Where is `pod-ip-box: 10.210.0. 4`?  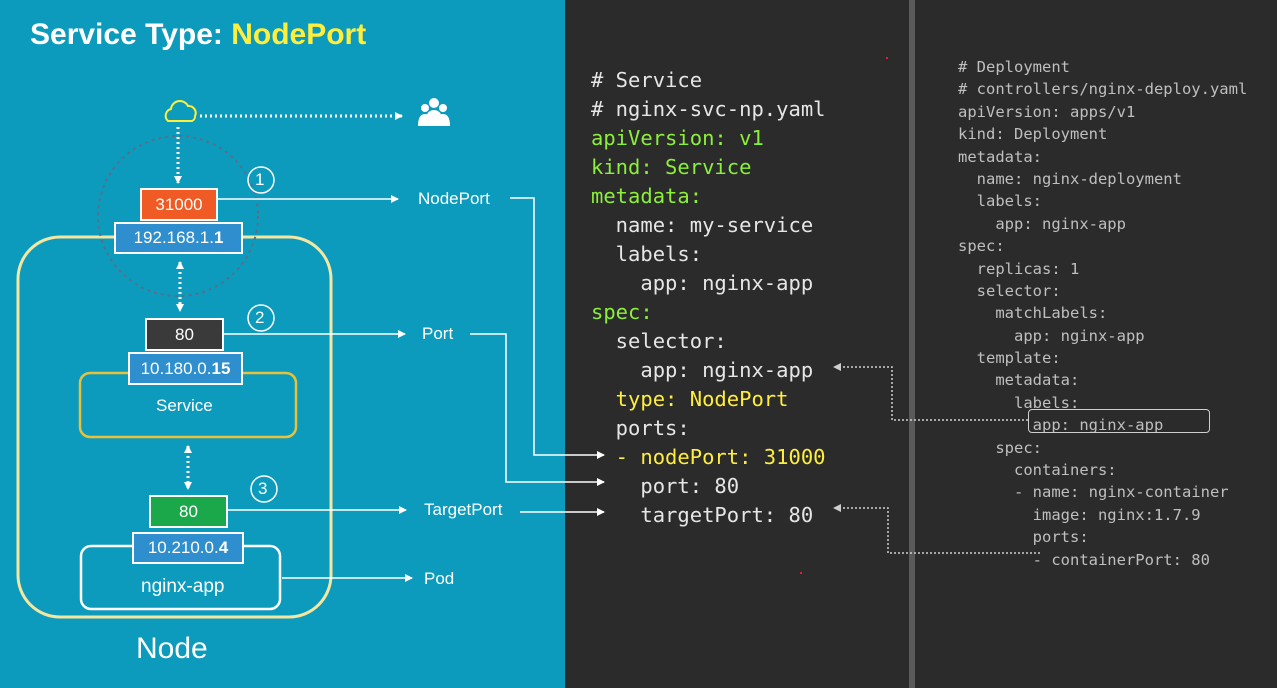
pod-ip-box: 10.210.0. 4 is located at coordinates (188, 548).